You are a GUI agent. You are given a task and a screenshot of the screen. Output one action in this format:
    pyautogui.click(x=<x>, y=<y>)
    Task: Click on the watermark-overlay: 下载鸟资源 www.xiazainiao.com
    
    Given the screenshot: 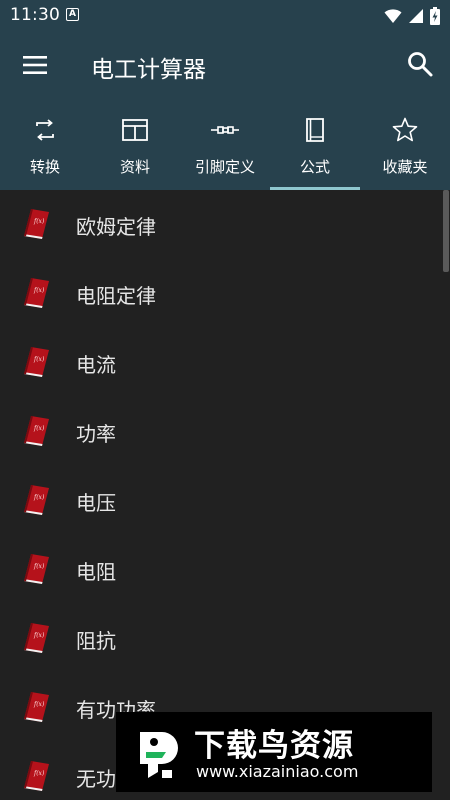 What is the action you would take?
    pyautogui.click(x=274, y=752)
    